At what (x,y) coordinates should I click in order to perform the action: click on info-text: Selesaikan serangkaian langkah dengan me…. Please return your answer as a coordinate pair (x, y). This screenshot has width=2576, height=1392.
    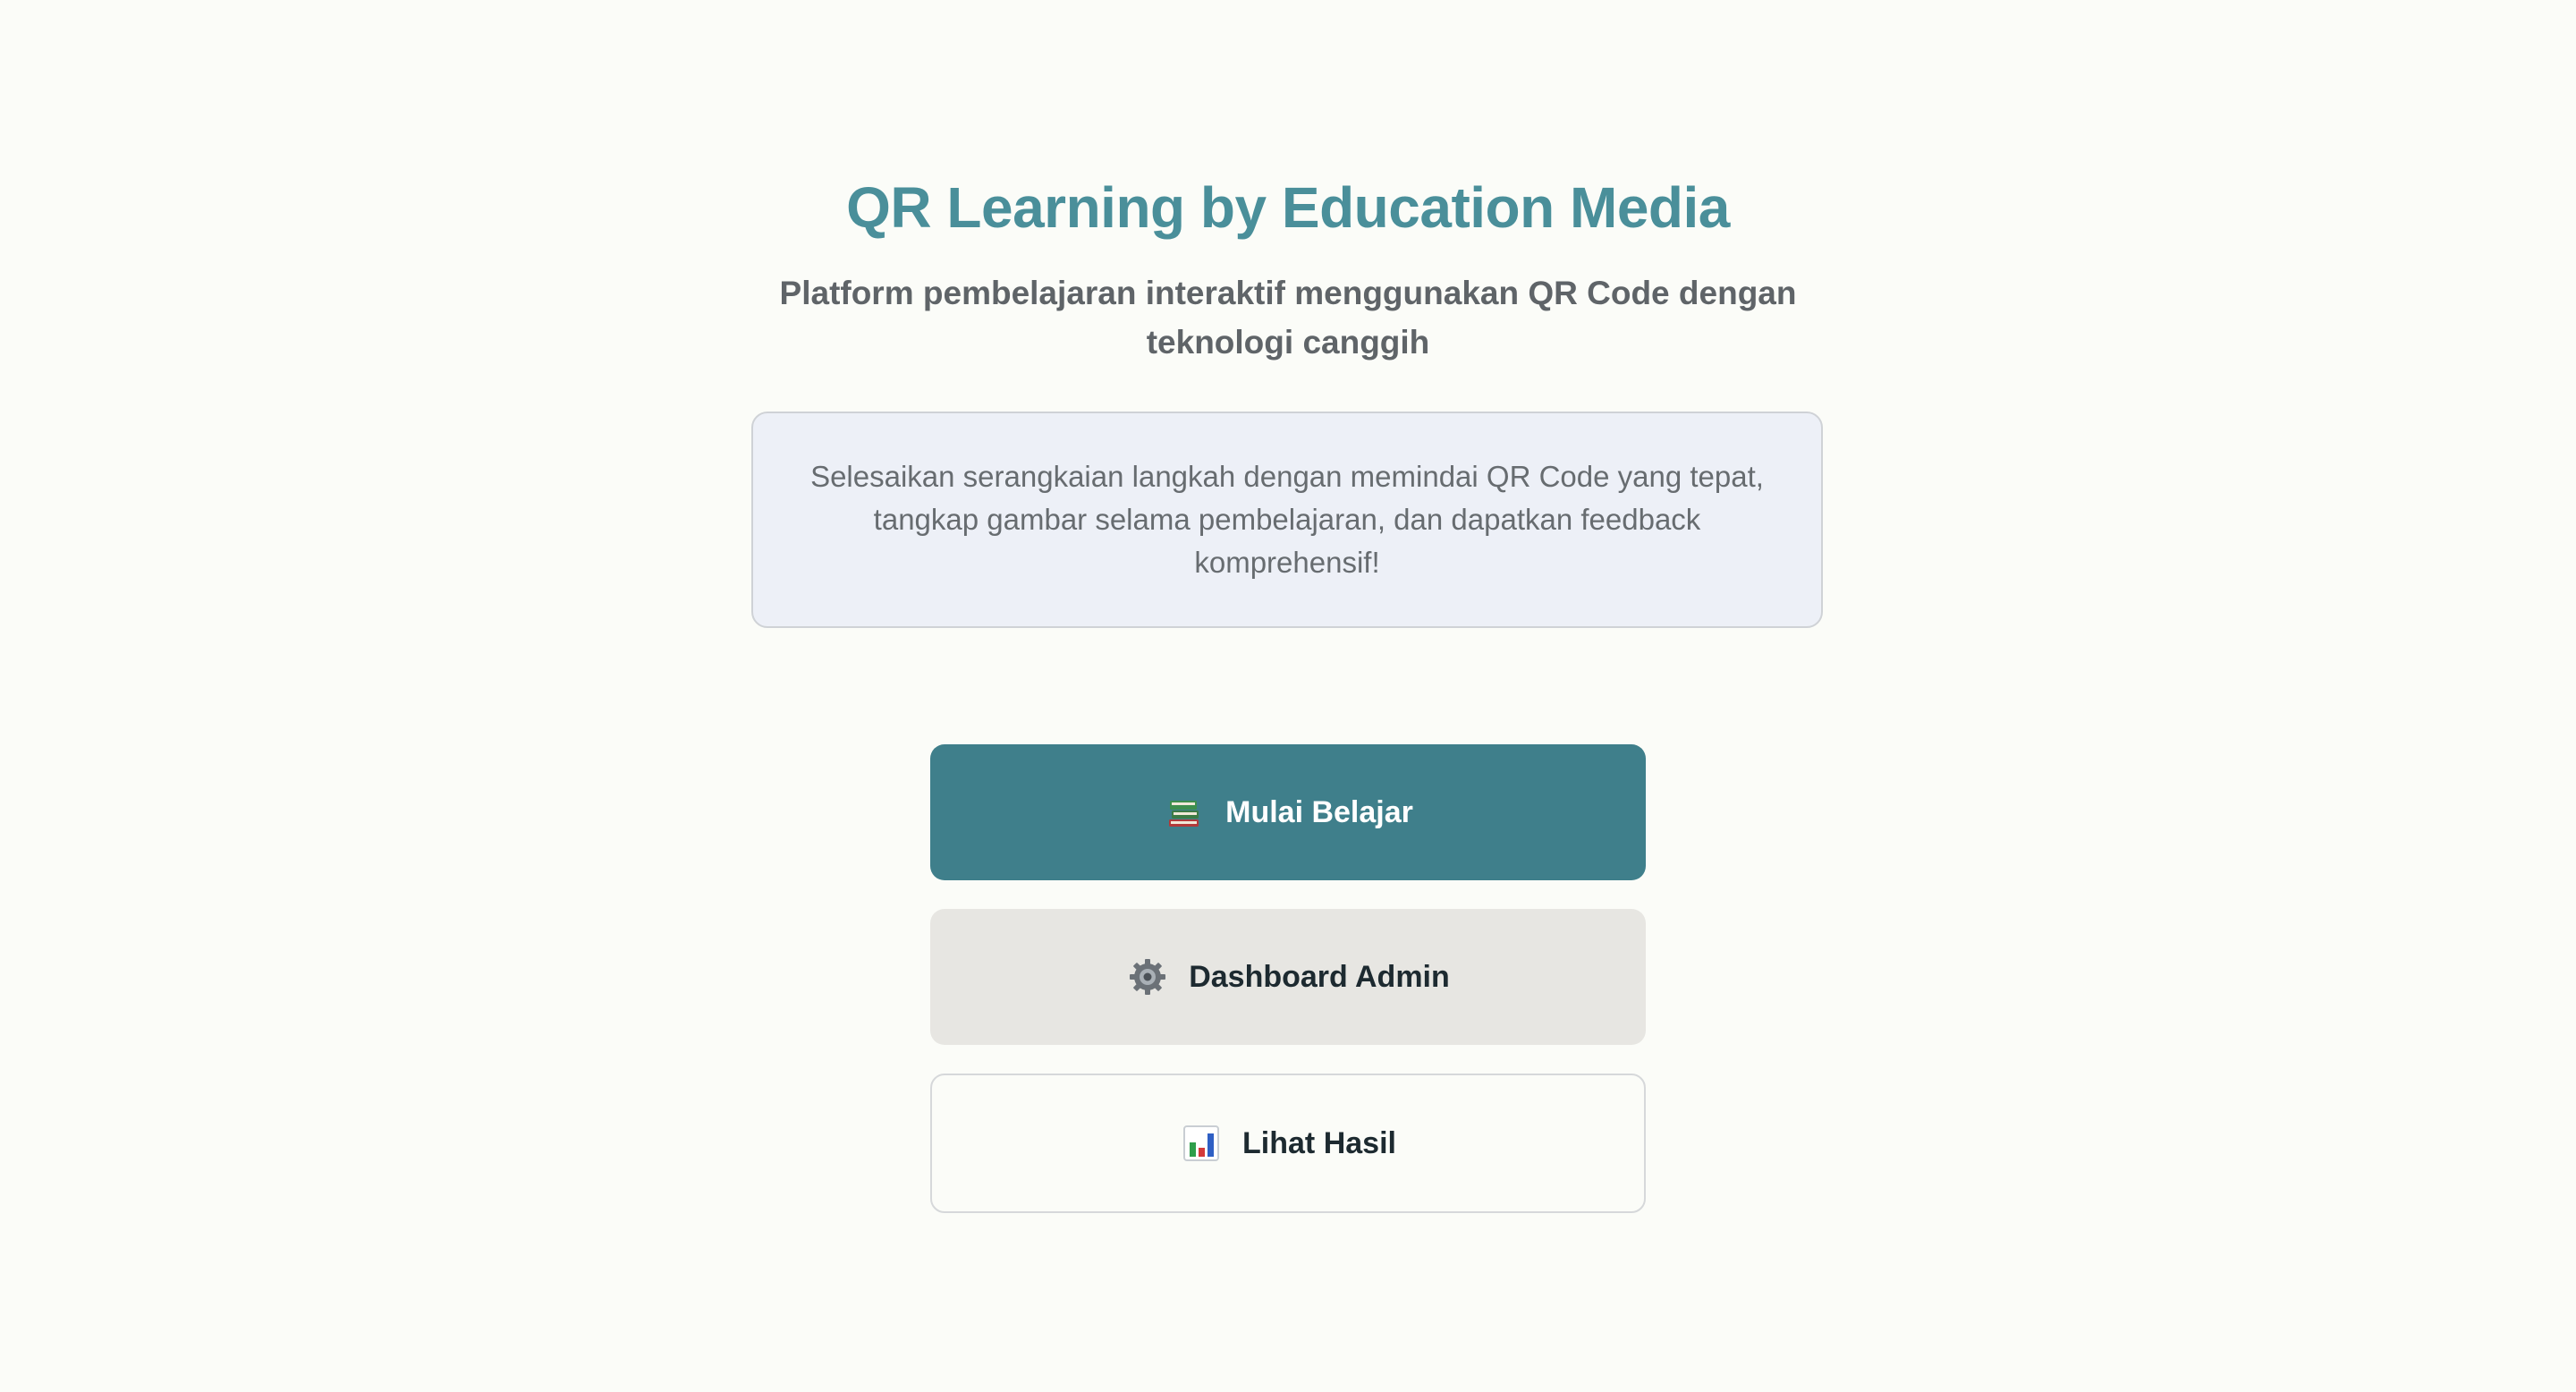
    Looking at the image, I should click on (1287, 519).